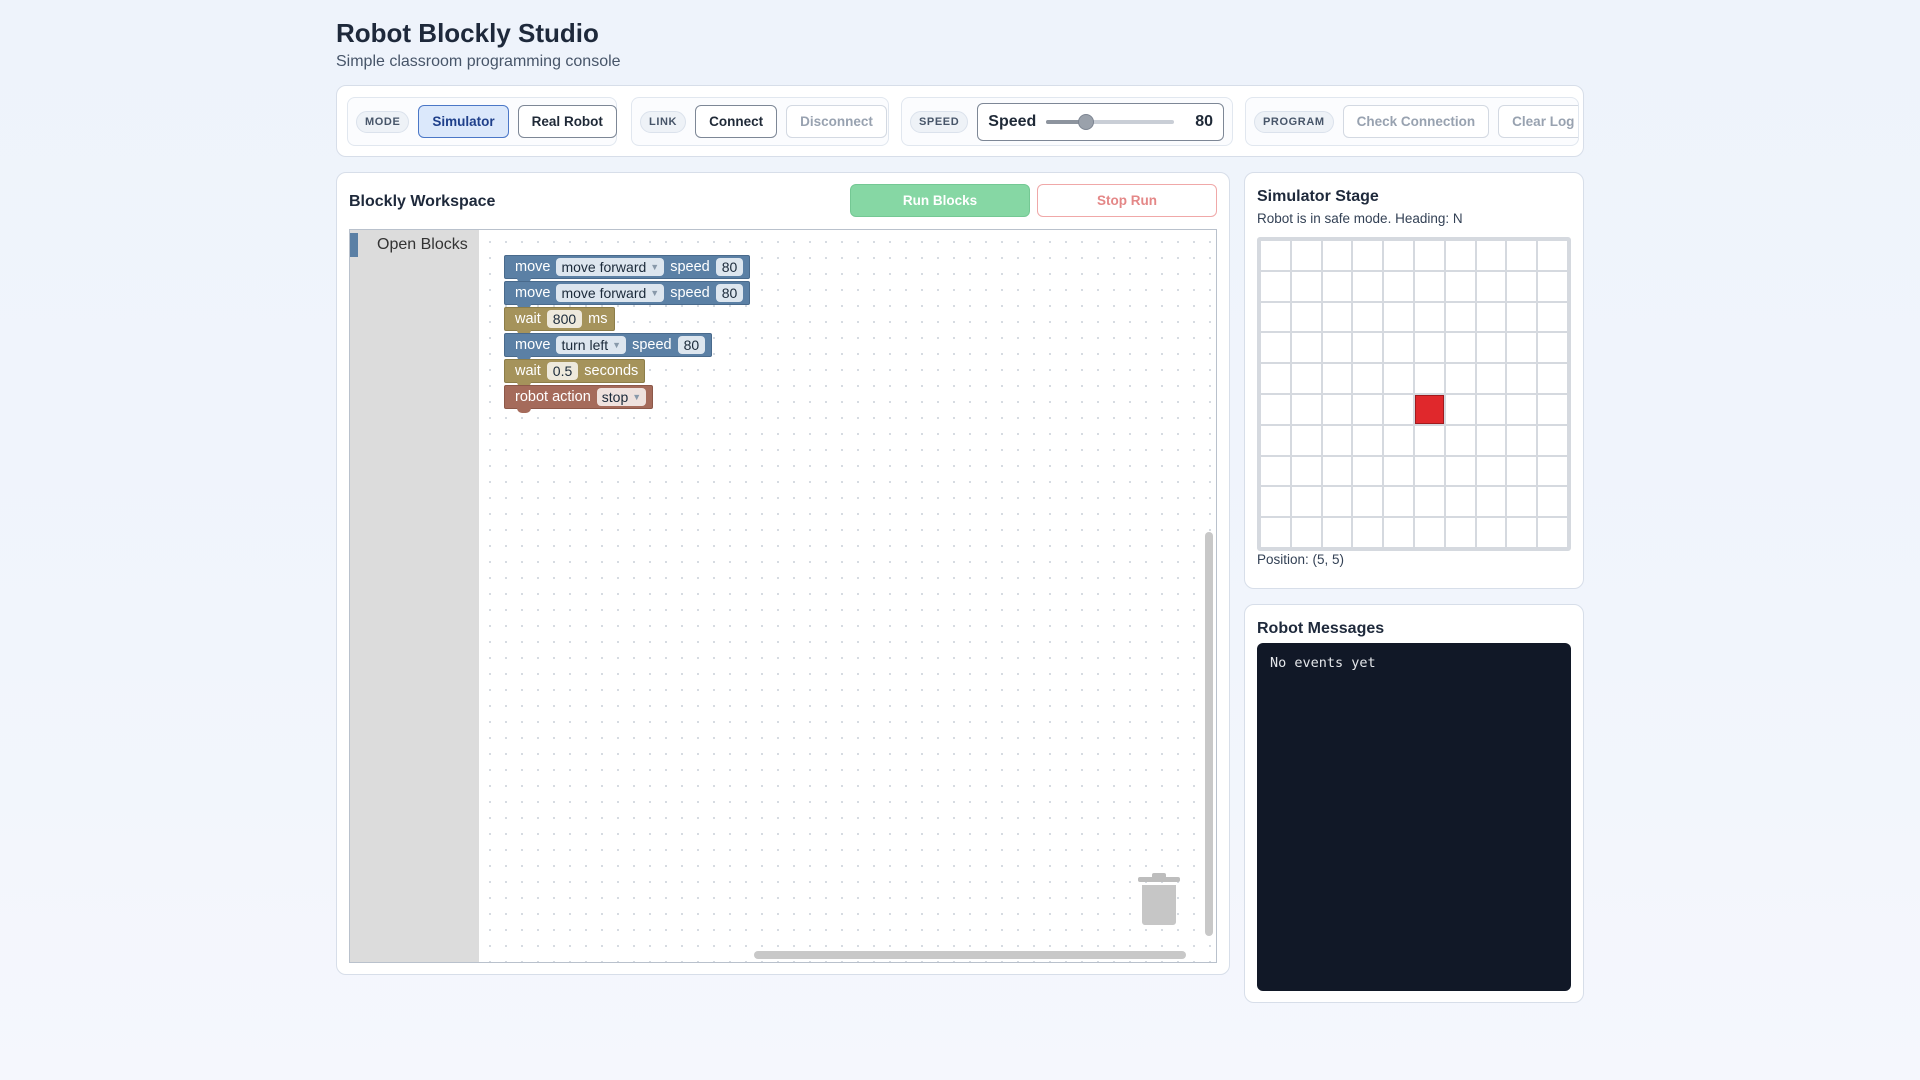 This screenshot has height=1080, width=1920. I want to click on disconnect-button: Disconnect, so click(836, 121).